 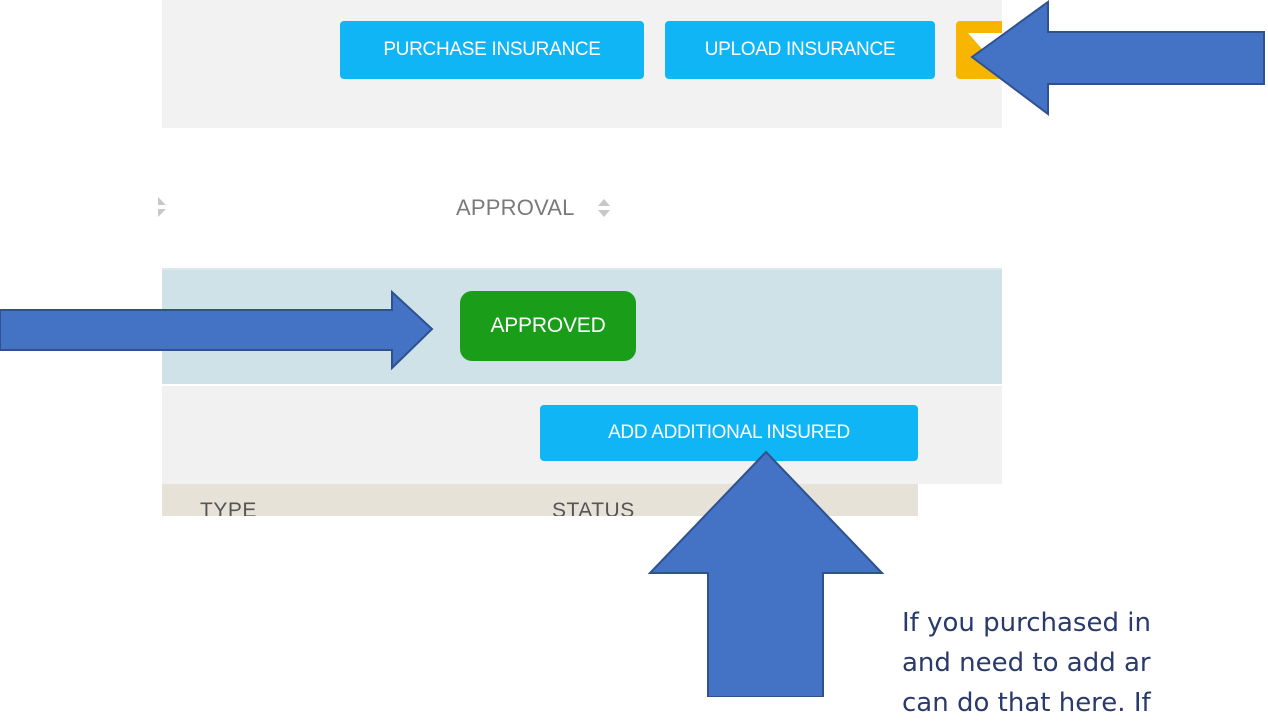 What do you see at coordinates (1117, 58) in the screenshot?
I see `arrow-left-filter` at bounding box center [1117, 58].